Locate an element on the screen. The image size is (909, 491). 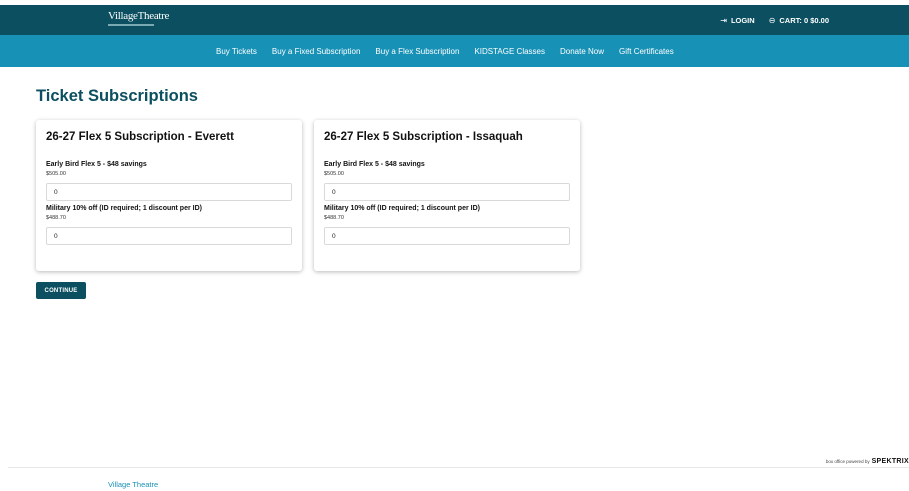
spektrix-logo: SPEKTRIX is located at coordinates (890, 461).